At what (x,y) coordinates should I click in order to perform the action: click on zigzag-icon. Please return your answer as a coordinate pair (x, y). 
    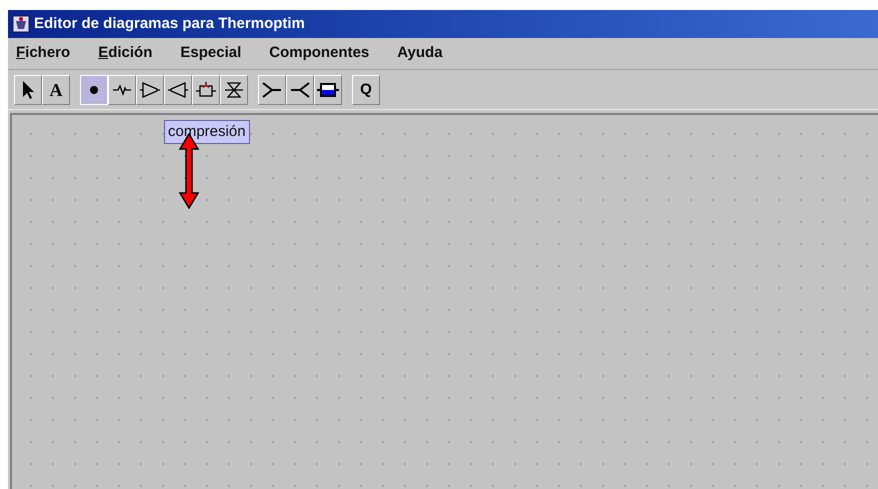
    Looking at the image, I should click on (122, 90).